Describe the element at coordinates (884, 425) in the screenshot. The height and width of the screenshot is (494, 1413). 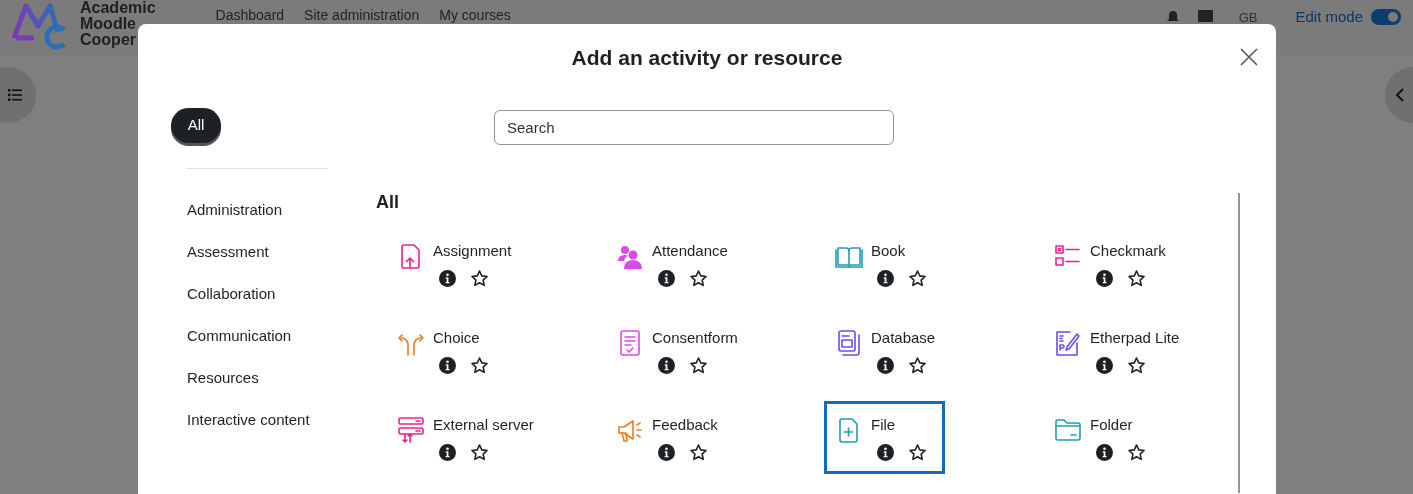
I see `activity-name: File` at that location.